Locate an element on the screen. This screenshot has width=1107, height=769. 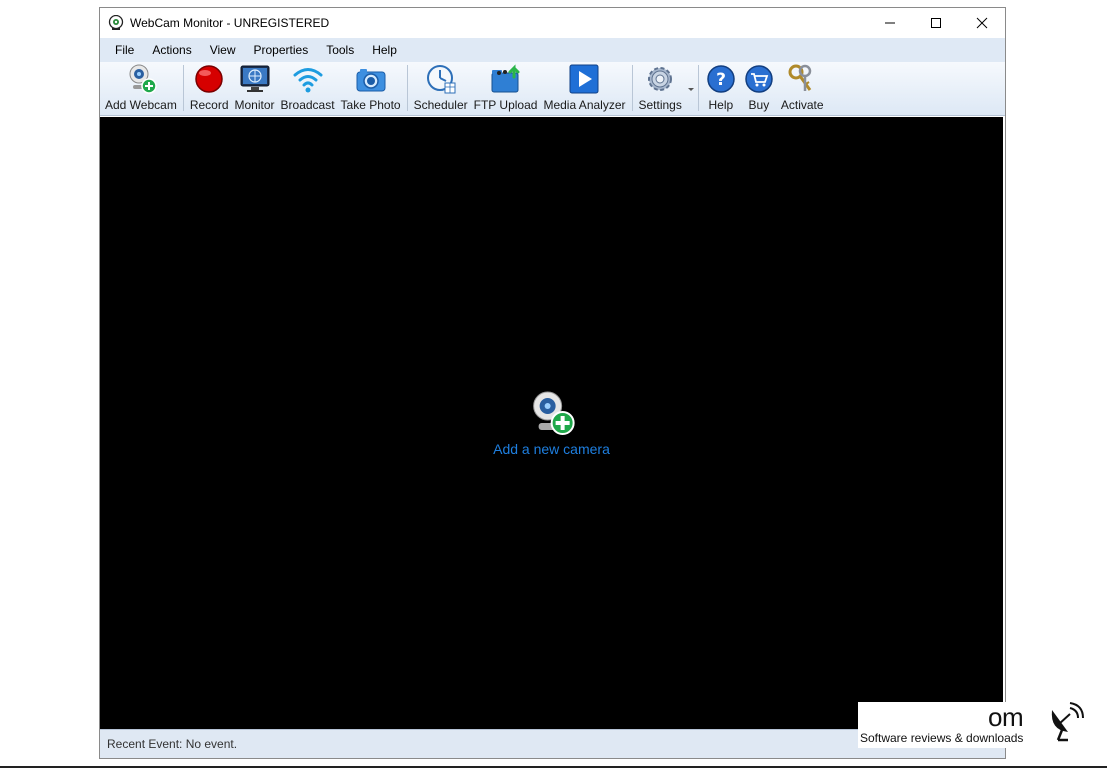
gear-icon is located at coordinates (660, 79).